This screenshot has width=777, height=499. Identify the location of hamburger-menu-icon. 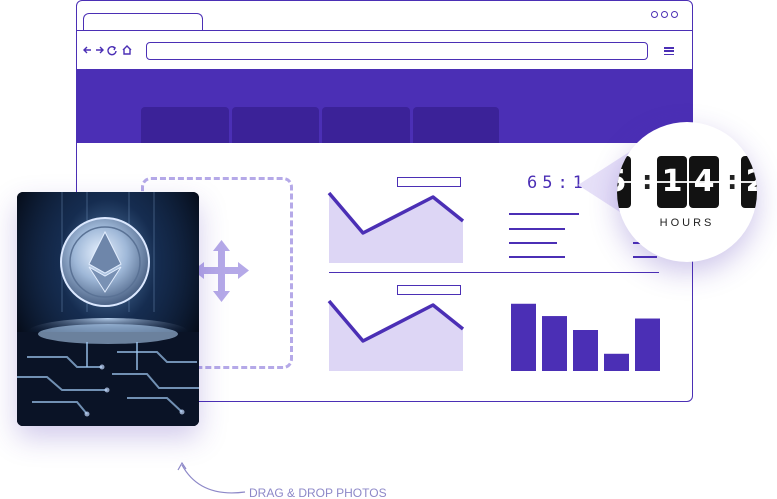
(669, 51).